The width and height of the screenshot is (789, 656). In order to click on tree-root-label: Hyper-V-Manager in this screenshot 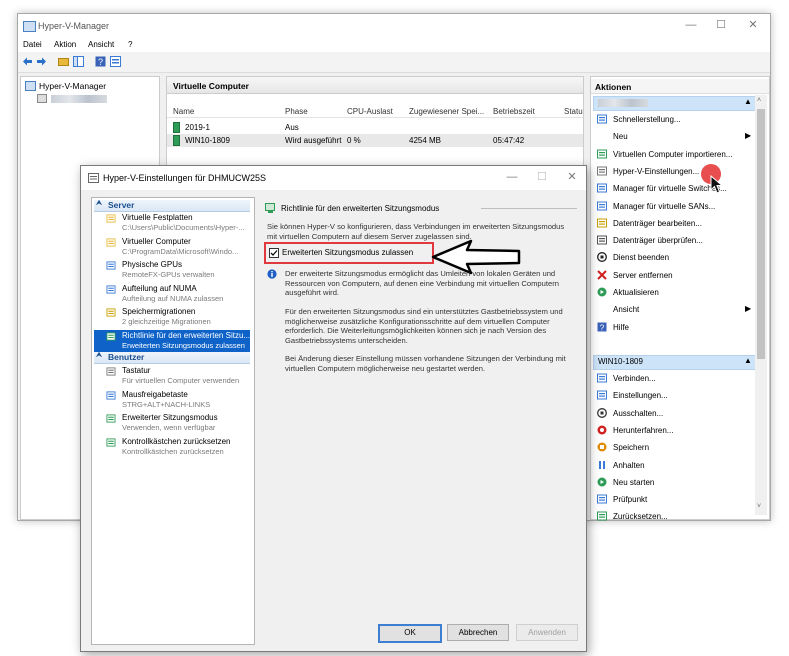, I will do `click(72, 86)`.